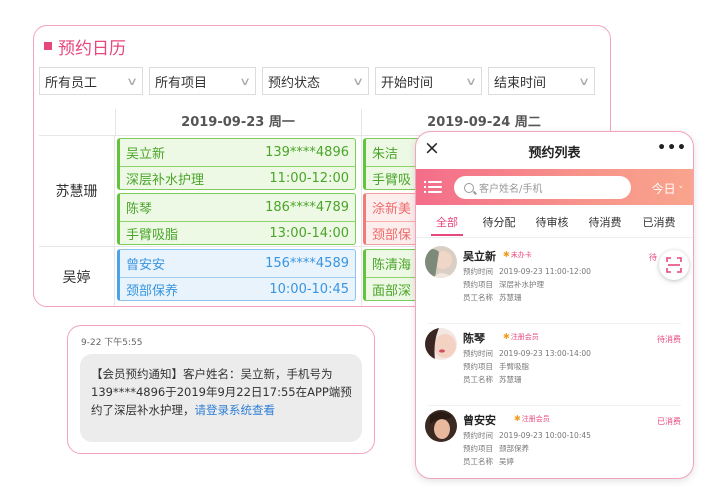 The height and width of the screenshot is (487, 702). What do you see at coordinates (238, 122) in the screenshot?
I see `date-header: 2019-09-23 周一` at bounding box center [238, 122].